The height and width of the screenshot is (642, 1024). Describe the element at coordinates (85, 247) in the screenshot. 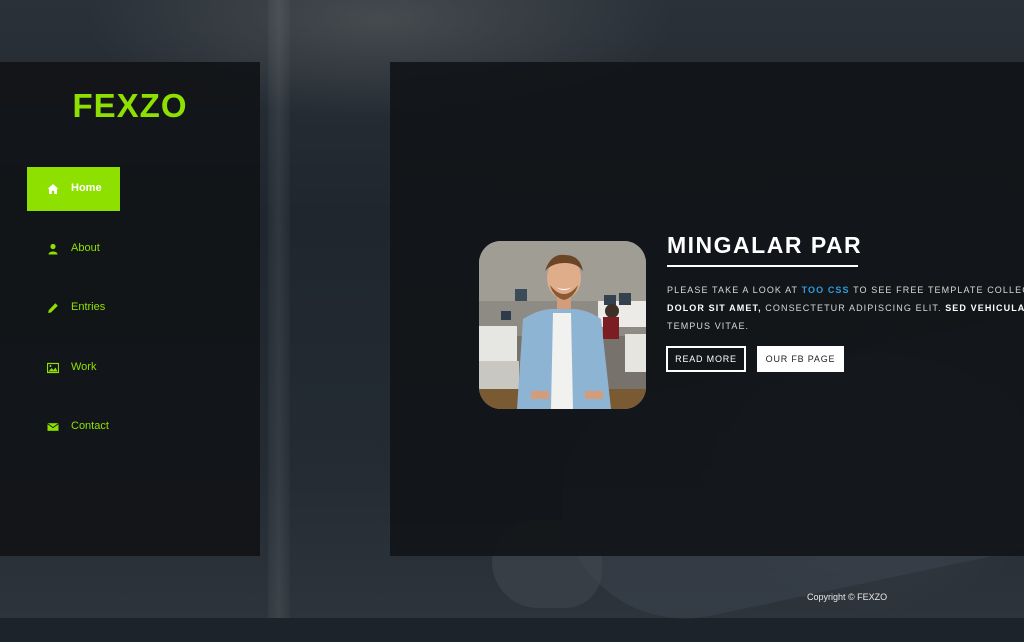

I see `nav-label-about: About` at that location.